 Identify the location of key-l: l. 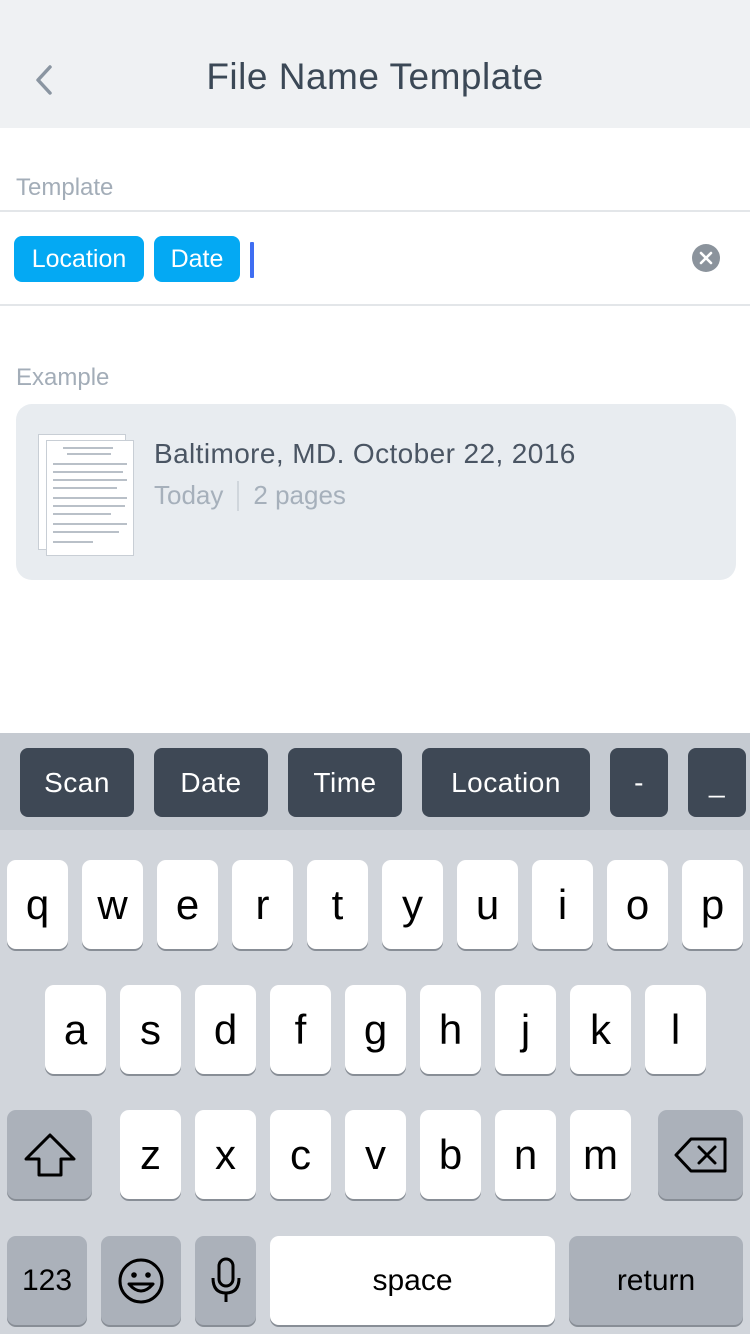
(675, 1029).